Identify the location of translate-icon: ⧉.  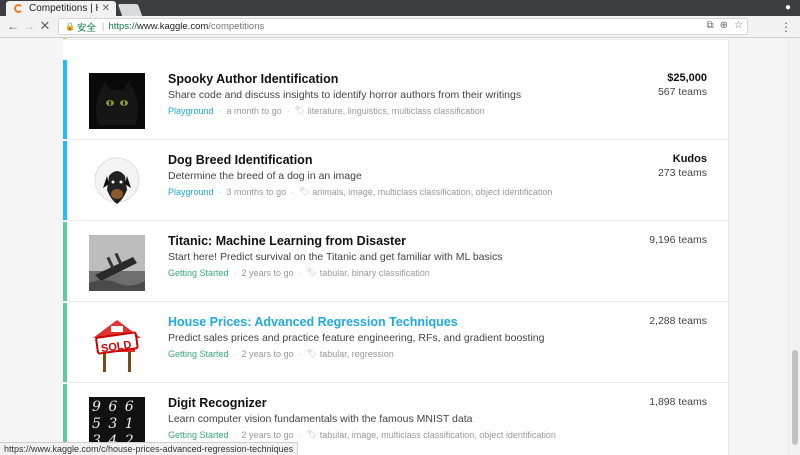
(710, 25).